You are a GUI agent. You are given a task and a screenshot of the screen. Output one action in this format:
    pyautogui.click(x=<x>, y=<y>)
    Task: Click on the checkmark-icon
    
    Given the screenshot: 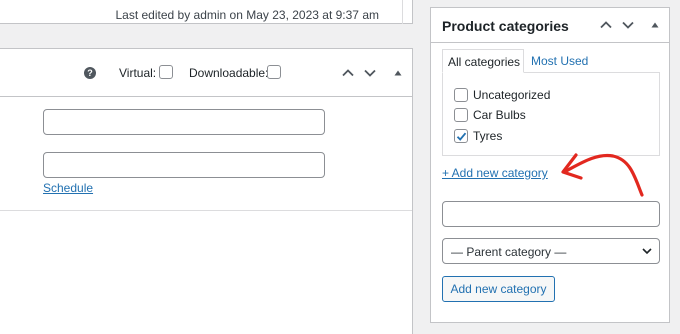 What is the action you would take?
    pyautogui.click(x=461, y=136)
    